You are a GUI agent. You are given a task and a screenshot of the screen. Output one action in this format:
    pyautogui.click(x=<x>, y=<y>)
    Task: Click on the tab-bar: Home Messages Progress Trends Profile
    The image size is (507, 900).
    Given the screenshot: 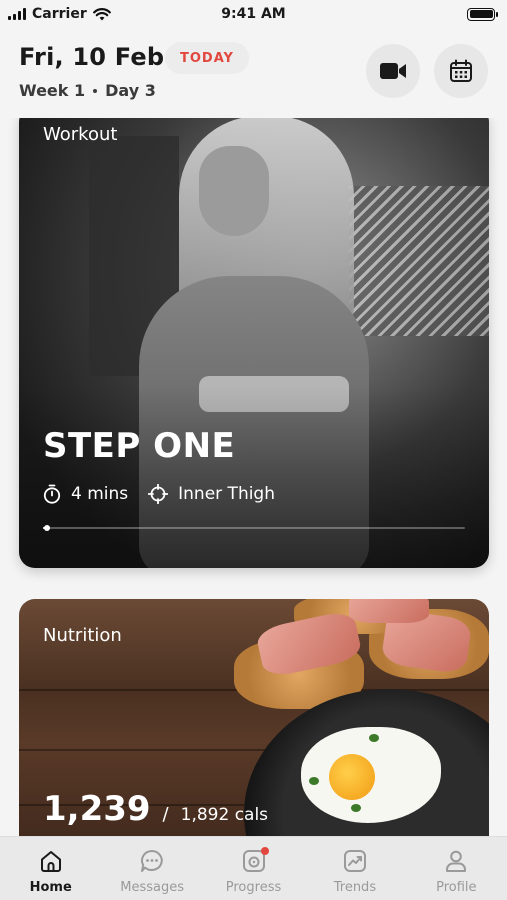 What is the action you would take?
    pyautogui.click(x=253, y=868)
    